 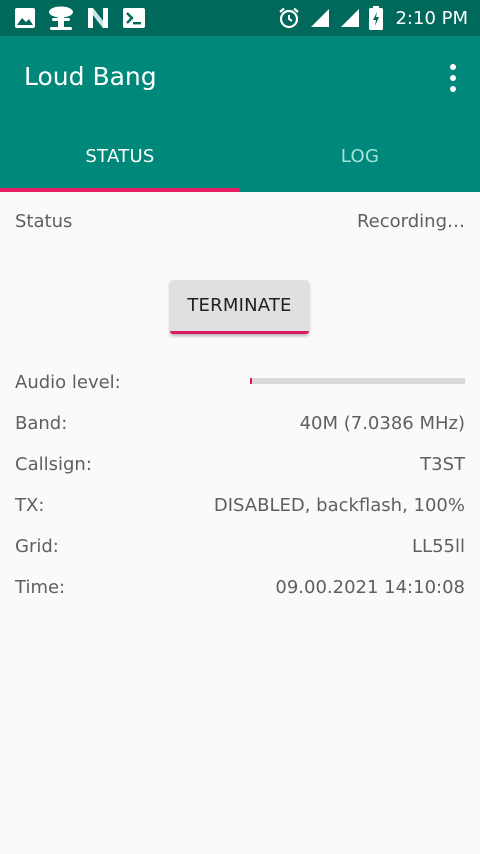 I want to click on alarm-icon, so click(x=289, y=18).